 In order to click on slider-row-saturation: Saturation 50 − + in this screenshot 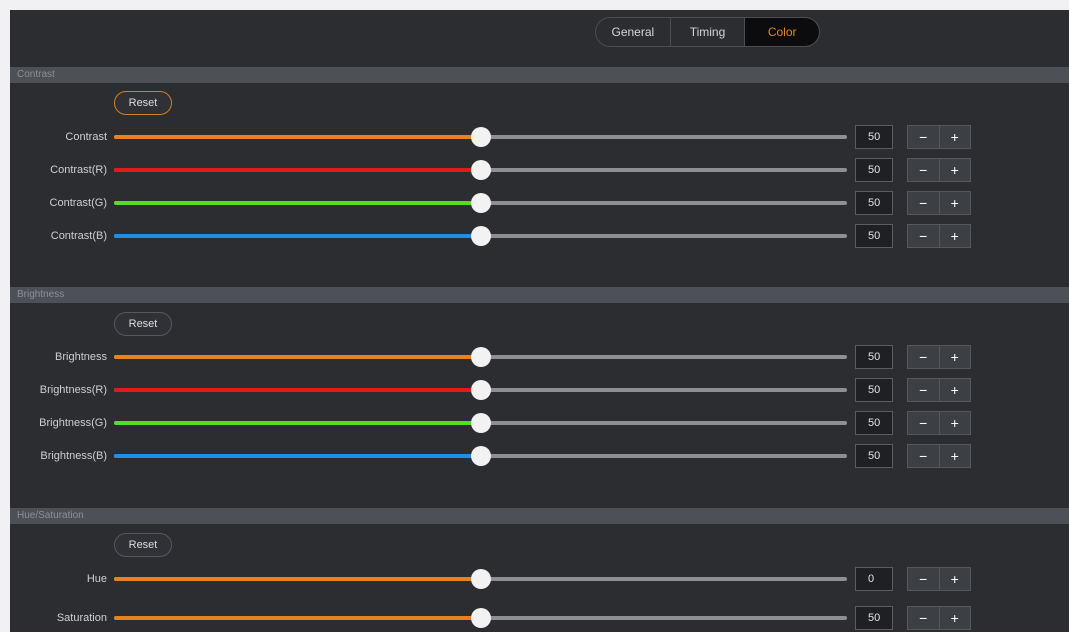, I will do `click(539, 618)`.